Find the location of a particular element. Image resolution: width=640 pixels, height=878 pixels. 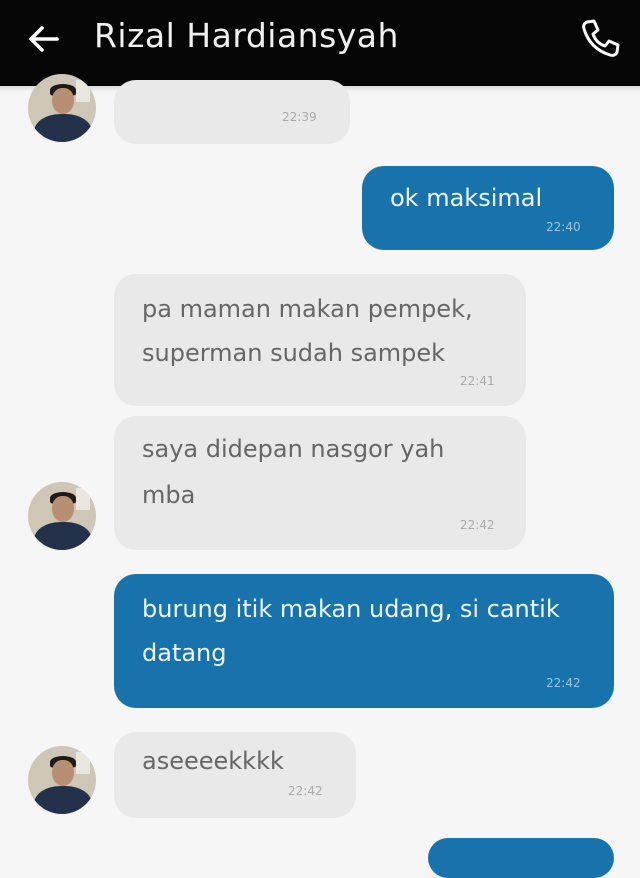

message-time: 22:41 is located at coordinates (477, 381).